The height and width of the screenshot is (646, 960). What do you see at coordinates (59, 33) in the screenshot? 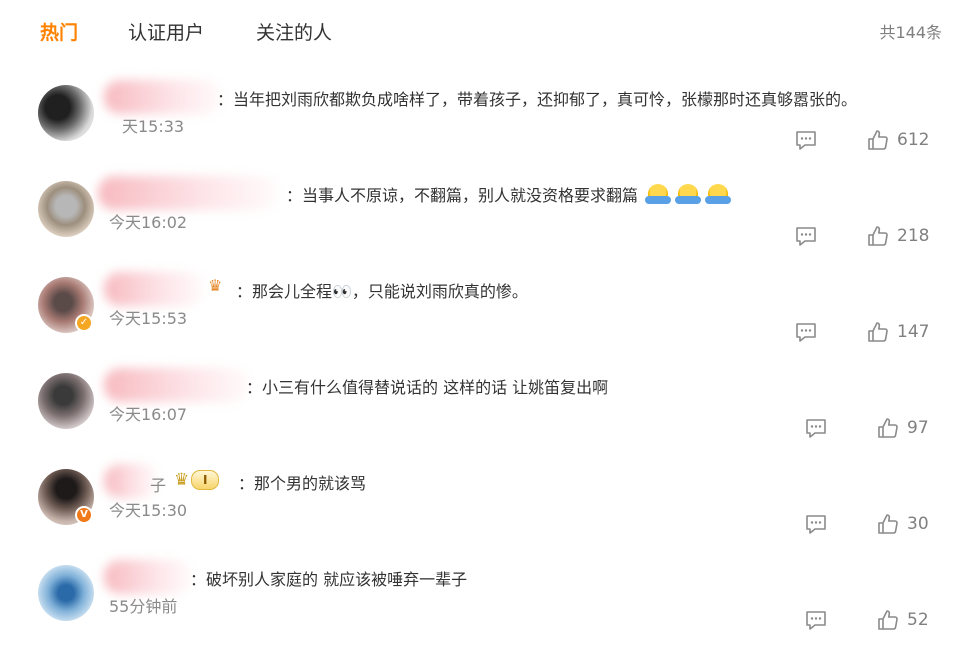
I see `tab-hot: 热门` at bounding box center [59, 33].